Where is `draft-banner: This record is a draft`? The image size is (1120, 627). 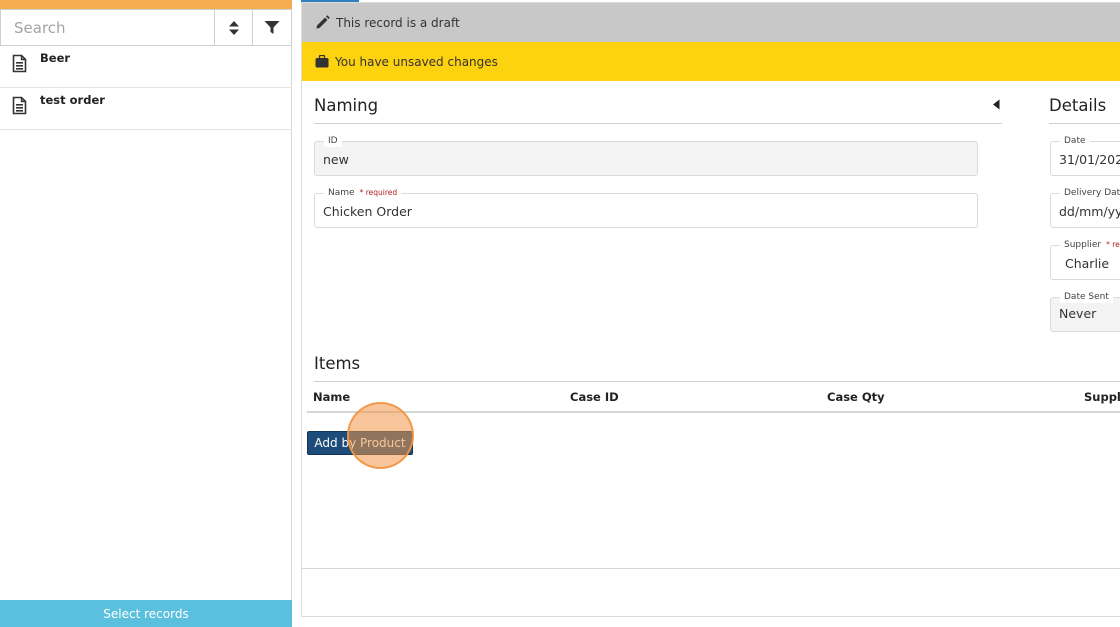 draft-banner: This record is a draft is located at coordinates (711, 22).